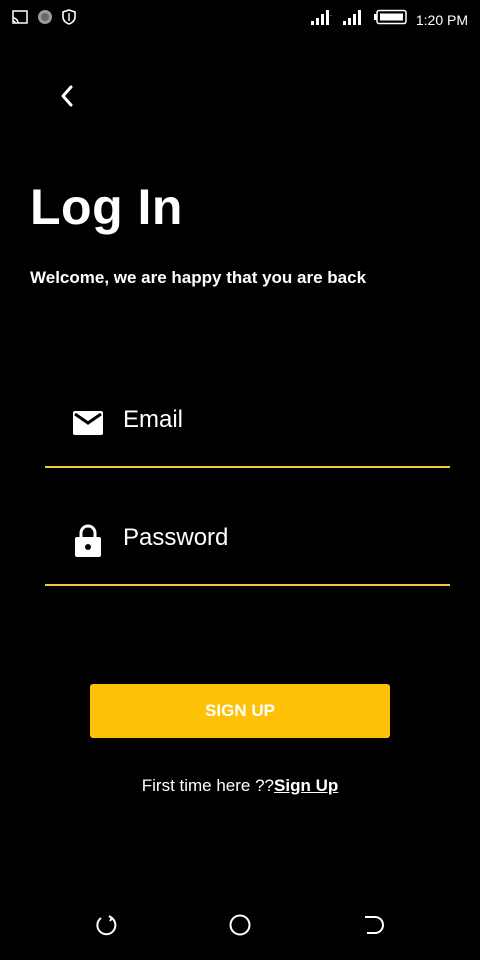 The height and width of the screenshot is (960, 480). What do you see at coordinates (240, 18) in the screenshot?
I see `status-bar: . 1:20 PM` at bounding box center [240, 18].